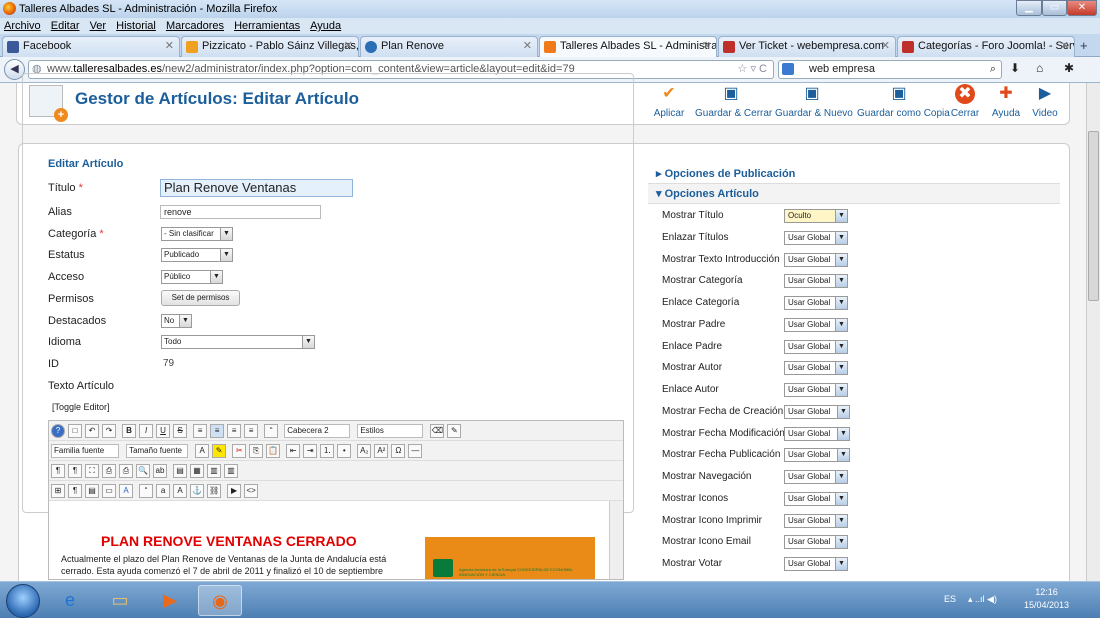  Describe the element at coordinates (234, 431) in the screenshot. I see `align-right-icon: ≡` at that location.